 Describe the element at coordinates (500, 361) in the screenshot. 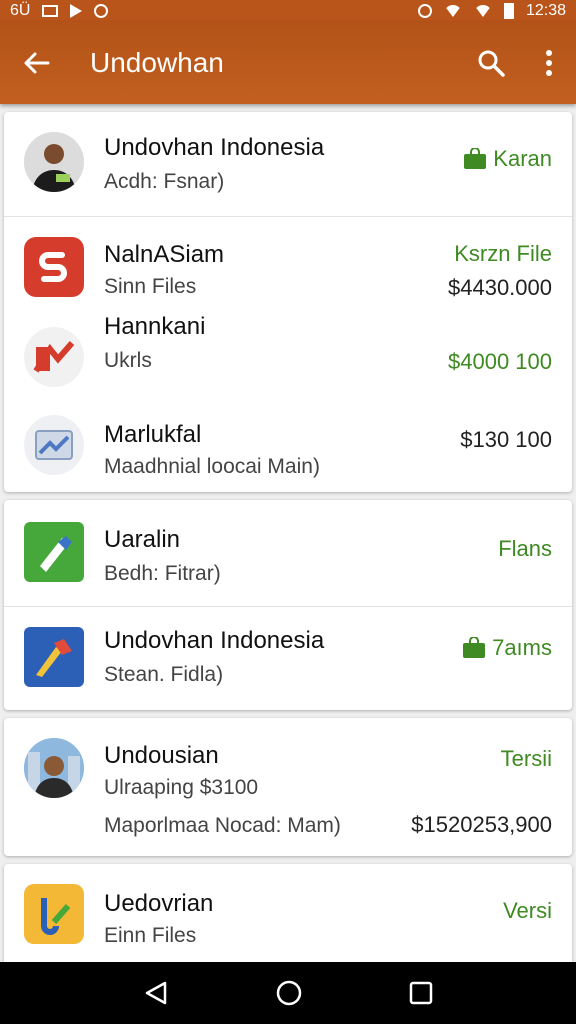

I see `item-price: $4000 100` at that location.